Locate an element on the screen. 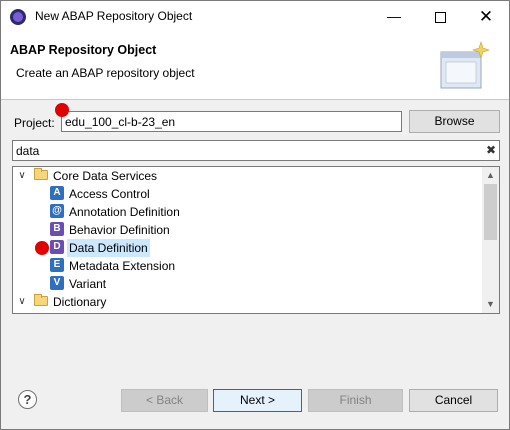 The image size is (510, 430). access-control-icon: A is located at coordinates (57, 193).